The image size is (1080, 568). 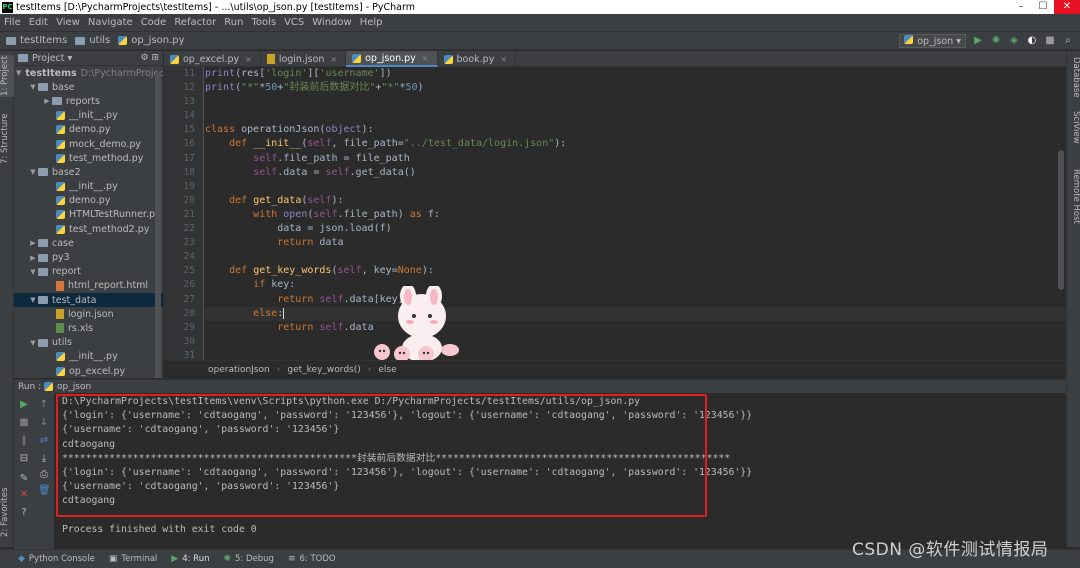 What do you see at coordinates (56, 559) in the screenshot?
I see `python-console-tab: ◆ Python Console` at bounding box center [56, 559].